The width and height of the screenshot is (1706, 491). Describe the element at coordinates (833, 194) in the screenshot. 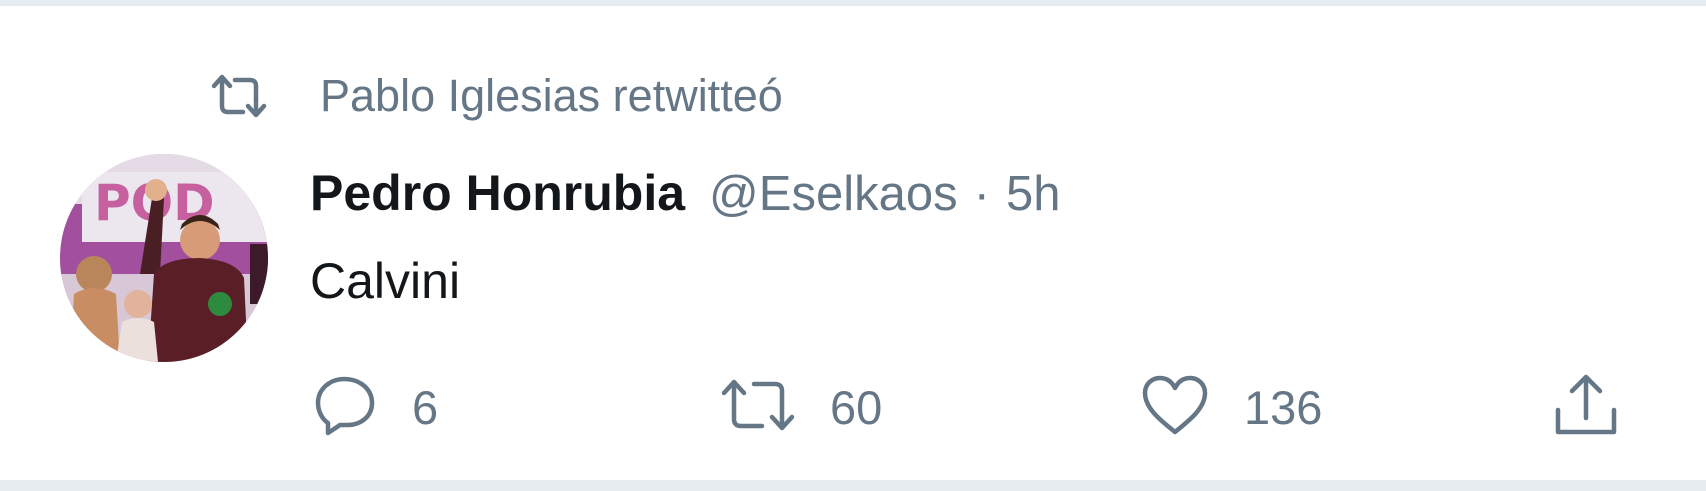

I see `user-handle: @Eselkaos` at that location.